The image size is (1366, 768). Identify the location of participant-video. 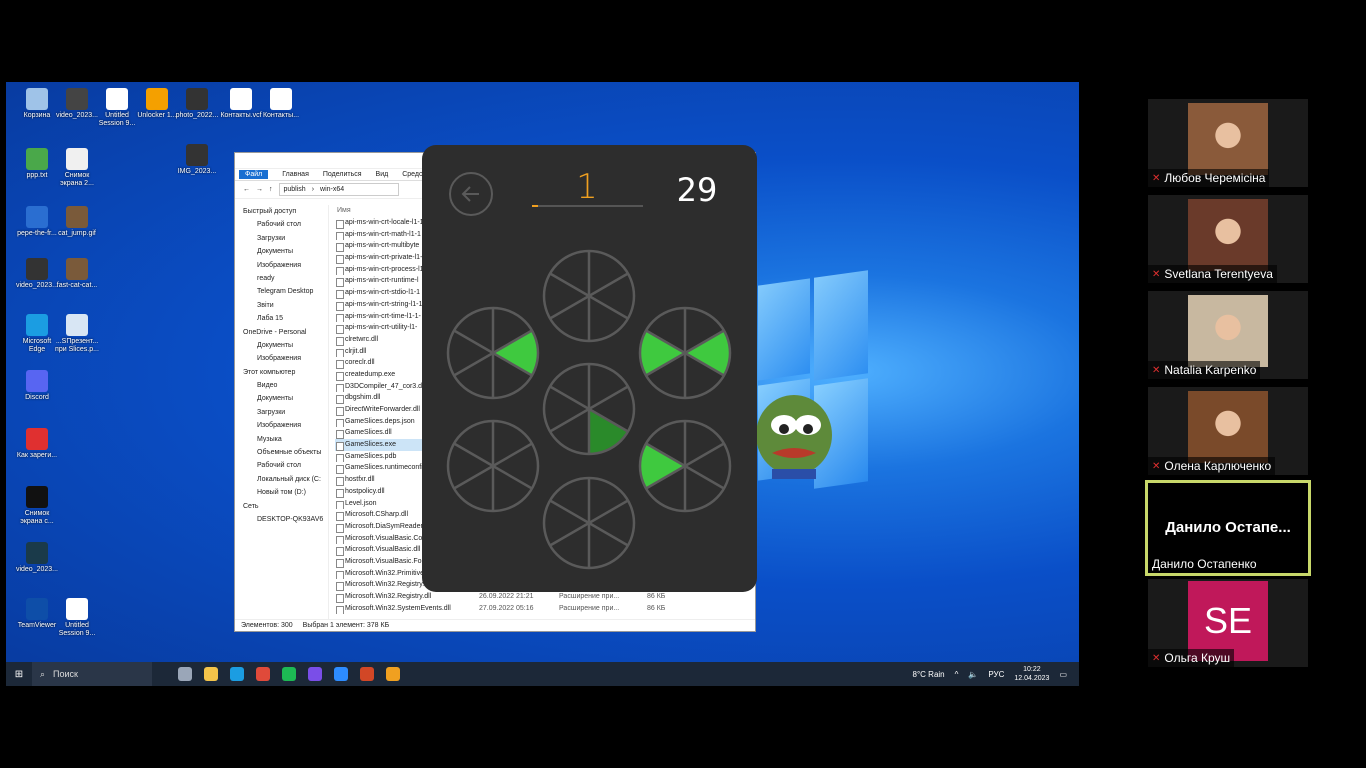
(1228, 139).